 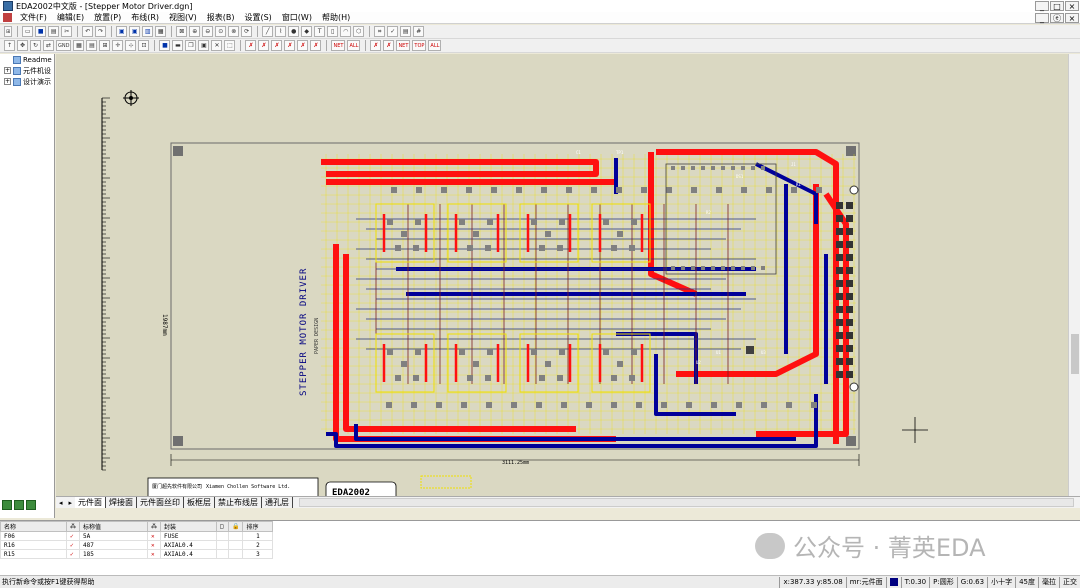 What do you see at coordinates (7, 17) in the screenshot?
I see `document-icon` at bounding box center [7, 17].